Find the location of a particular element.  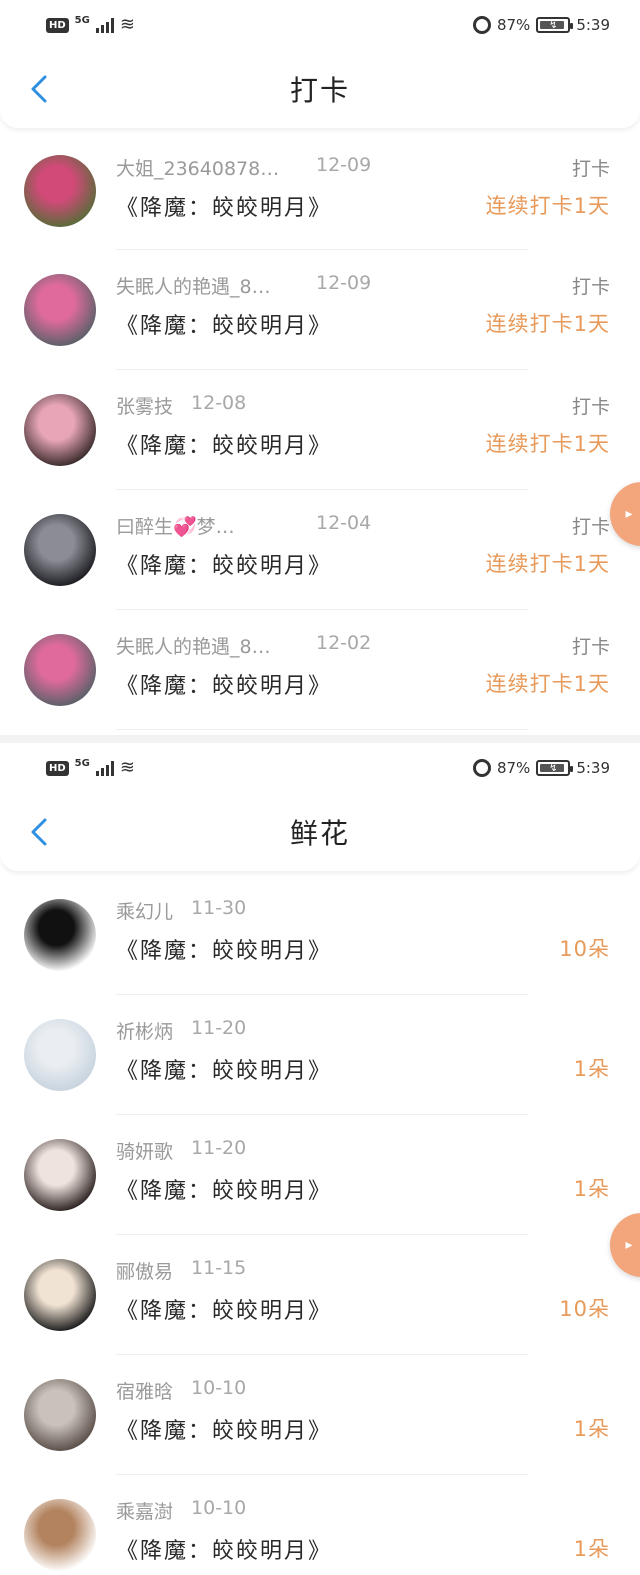

signal-icon is located at coordinates (104, 768).